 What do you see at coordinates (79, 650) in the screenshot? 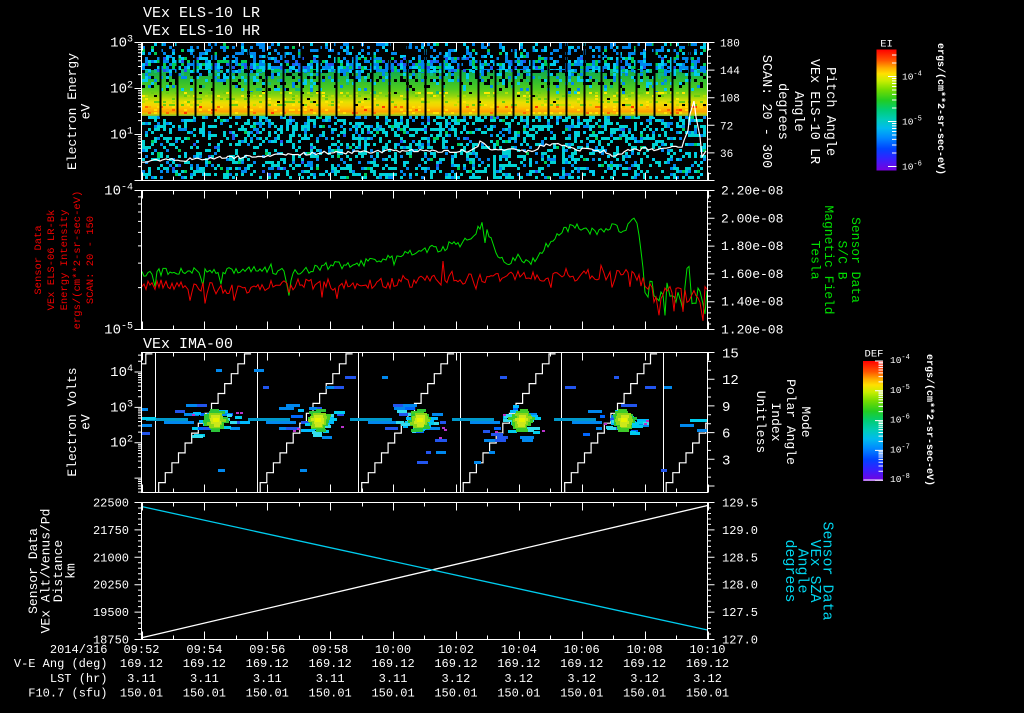
I see `svg-text: 2014/316` at bounding box center [79, 650].